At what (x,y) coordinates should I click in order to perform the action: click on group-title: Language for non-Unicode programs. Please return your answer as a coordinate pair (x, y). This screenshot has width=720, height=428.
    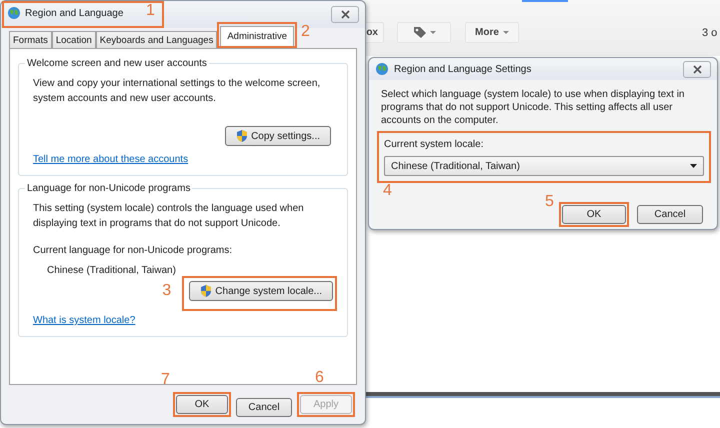
    Looking at the image, I should click on (108, 188).